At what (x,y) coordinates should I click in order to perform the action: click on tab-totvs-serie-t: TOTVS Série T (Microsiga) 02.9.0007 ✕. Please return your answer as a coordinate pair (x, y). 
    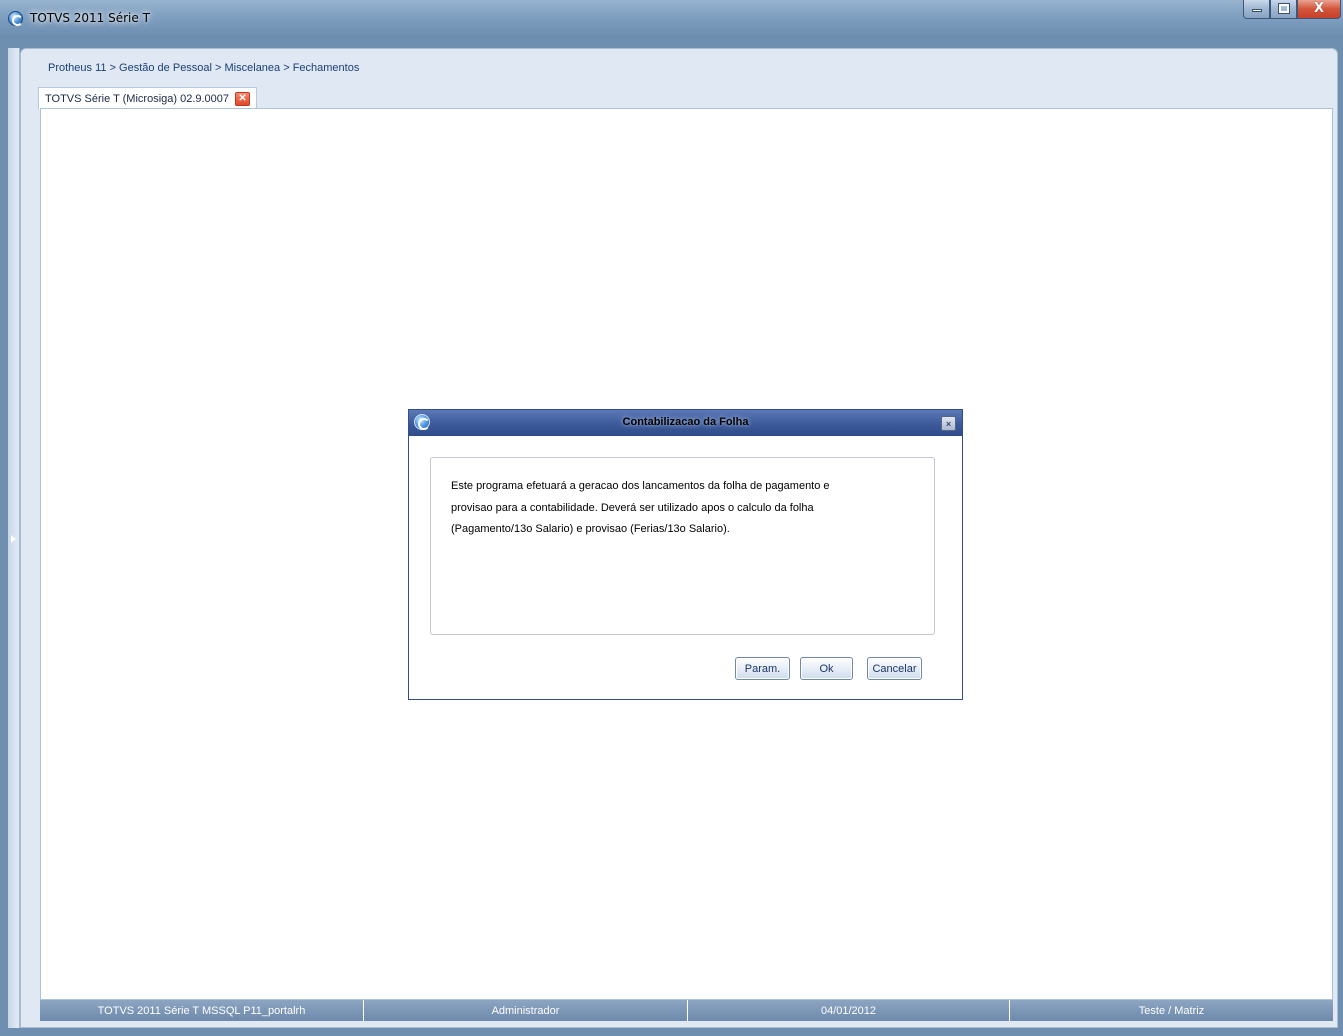
    Looking at the image, I should click on (148, 98).